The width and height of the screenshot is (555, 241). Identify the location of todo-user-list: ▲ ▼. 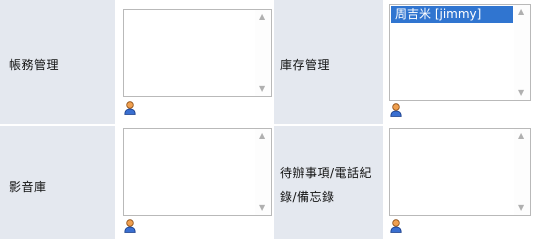
(460, 172).